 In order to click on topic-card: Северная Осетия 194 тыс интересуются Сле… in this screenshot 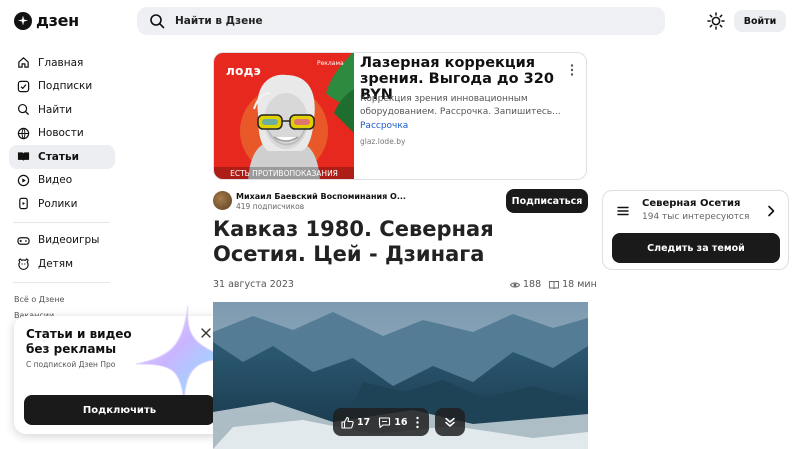, I will do `click(695, 230)`.